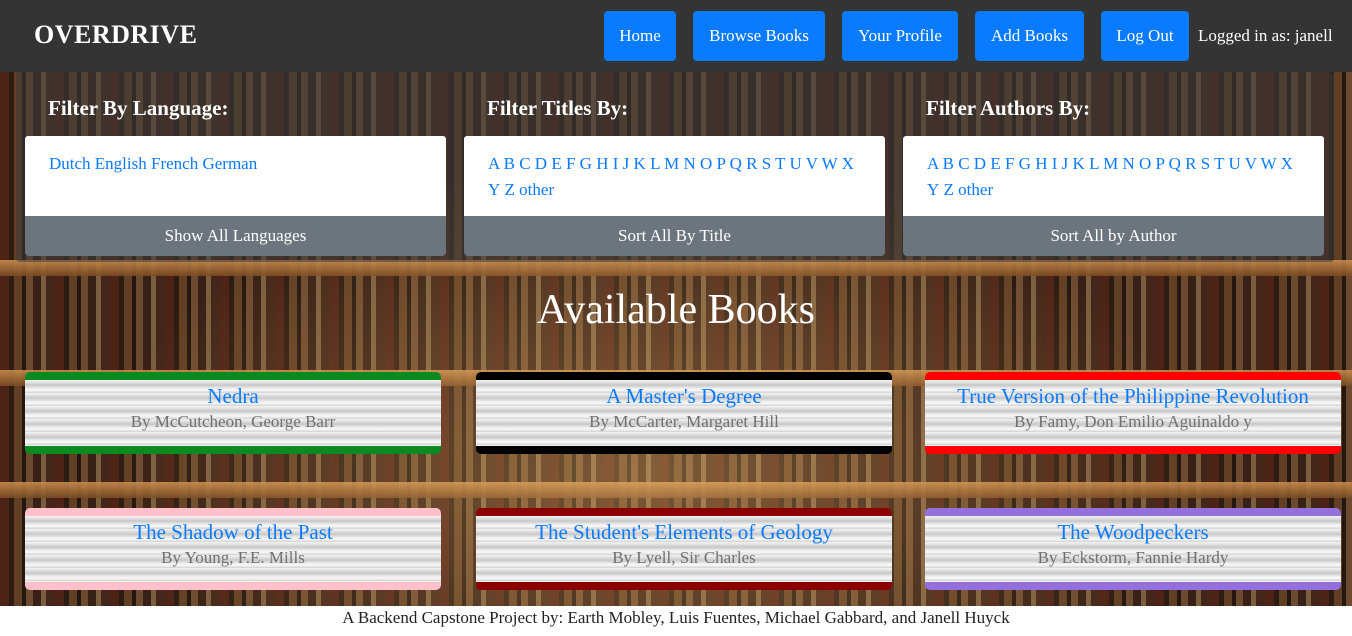  Describe the element at coordinates (1055, 163) in the screenshot. I see `author-letter-link: I` at that location.